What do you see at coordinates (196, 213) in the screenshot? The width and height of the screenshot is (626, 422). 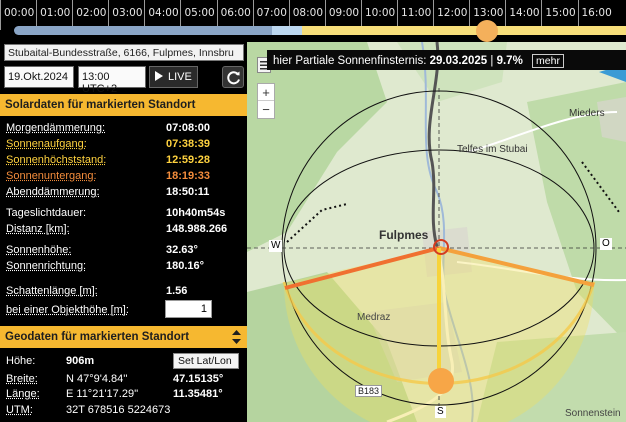 I see `daylight-duration-value: 10h40m54s` at bounding box center [196, 213].